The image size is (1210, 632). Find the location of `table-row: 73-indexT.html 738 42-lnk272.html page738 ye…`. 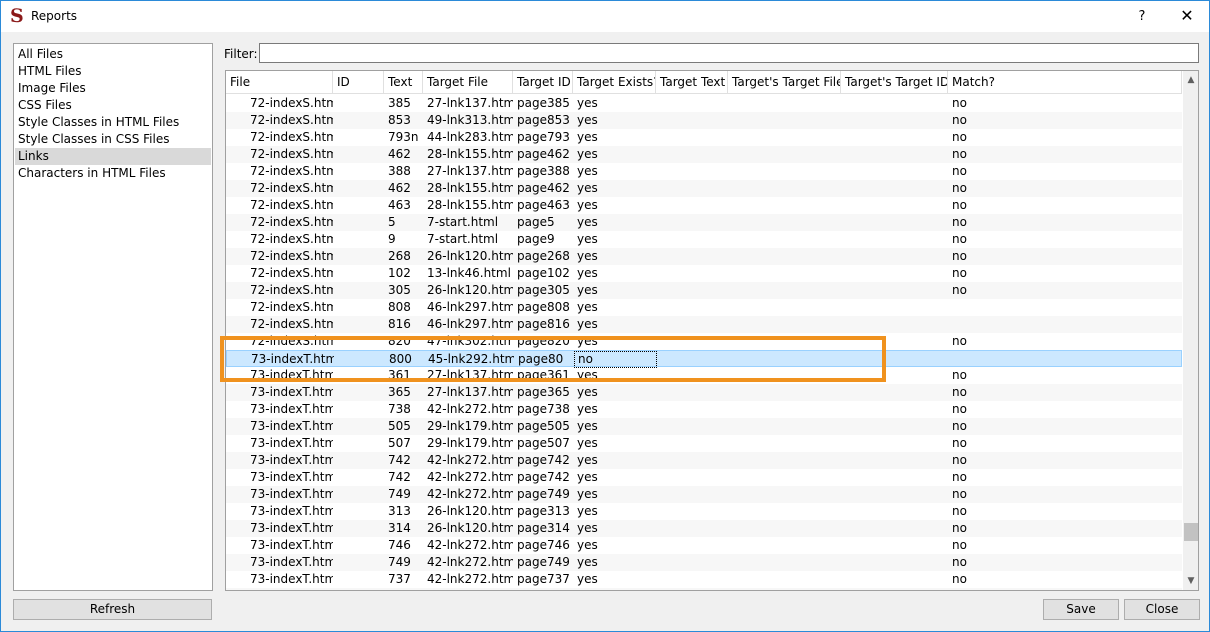

table-row: 73-indexT.html 738 42-lnk272.html page738 ye… is located at coordinates (704, 409).